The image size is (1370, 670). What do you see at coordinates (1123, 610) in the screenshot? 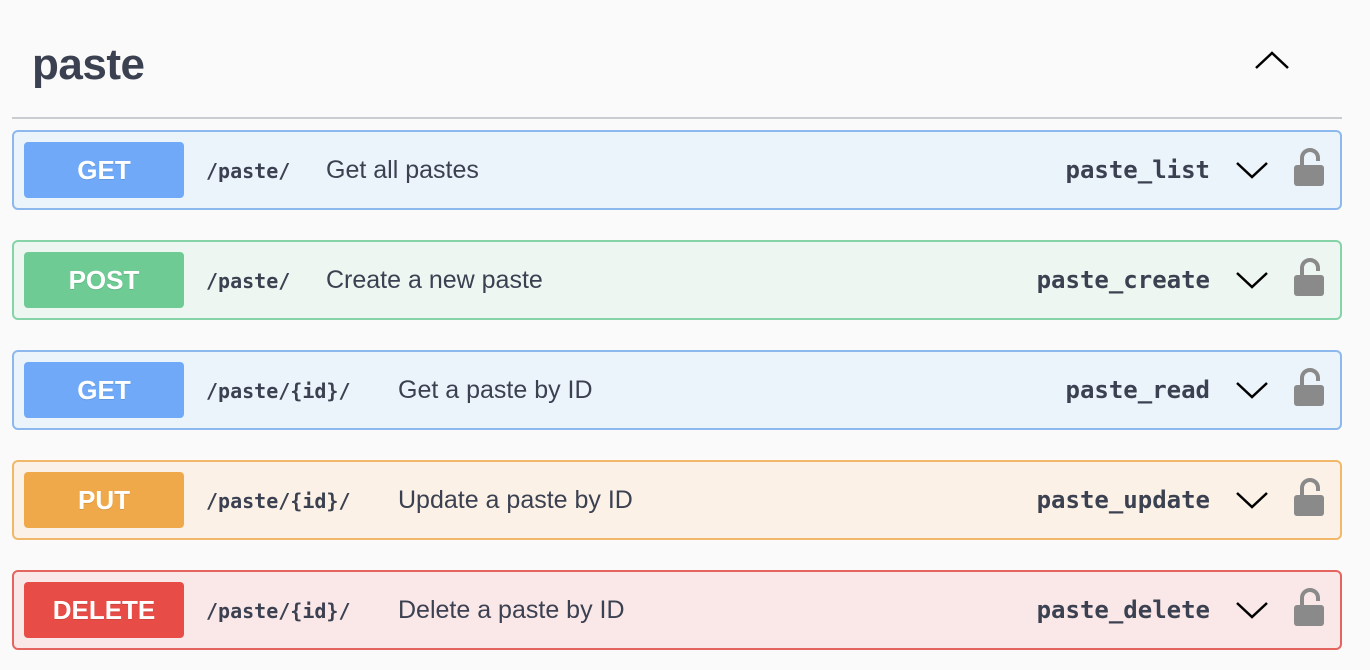
I see `operation-id: paste_delete` at bounding box center [1123, 610].